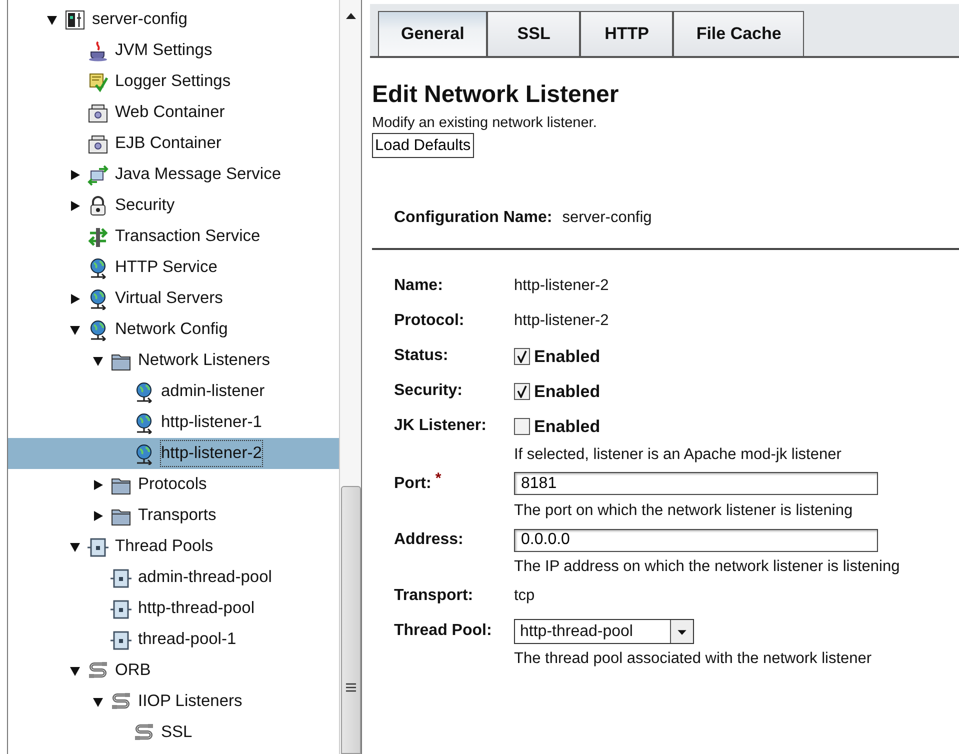 This screenshot has width=959, height=754. What do you see at coordinates (173, 329) in the screenshot?
I see `tree-item: Network Config` at bounding box center [173, 329].